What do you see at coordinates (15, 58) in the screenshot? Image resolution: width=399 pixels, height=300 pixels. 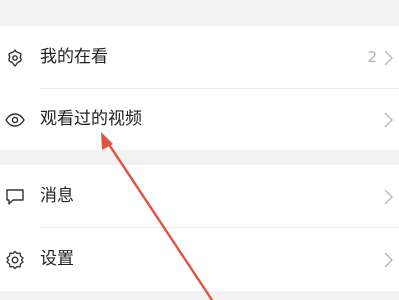 I see `sparkle-icon` at bounding box center [15, 58].